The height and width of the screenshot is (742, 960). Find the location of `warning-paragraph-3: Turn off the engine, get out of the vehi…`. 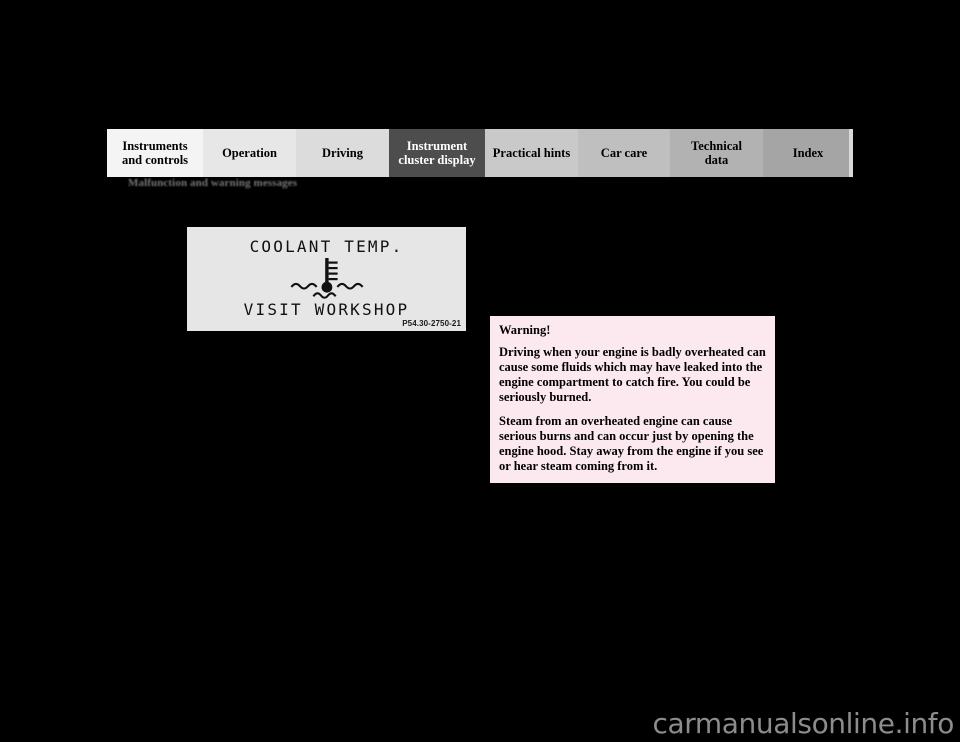

warning-paragraph-3: Turn off the engine, get out of the vehi… is located at coordinates (628, 497).